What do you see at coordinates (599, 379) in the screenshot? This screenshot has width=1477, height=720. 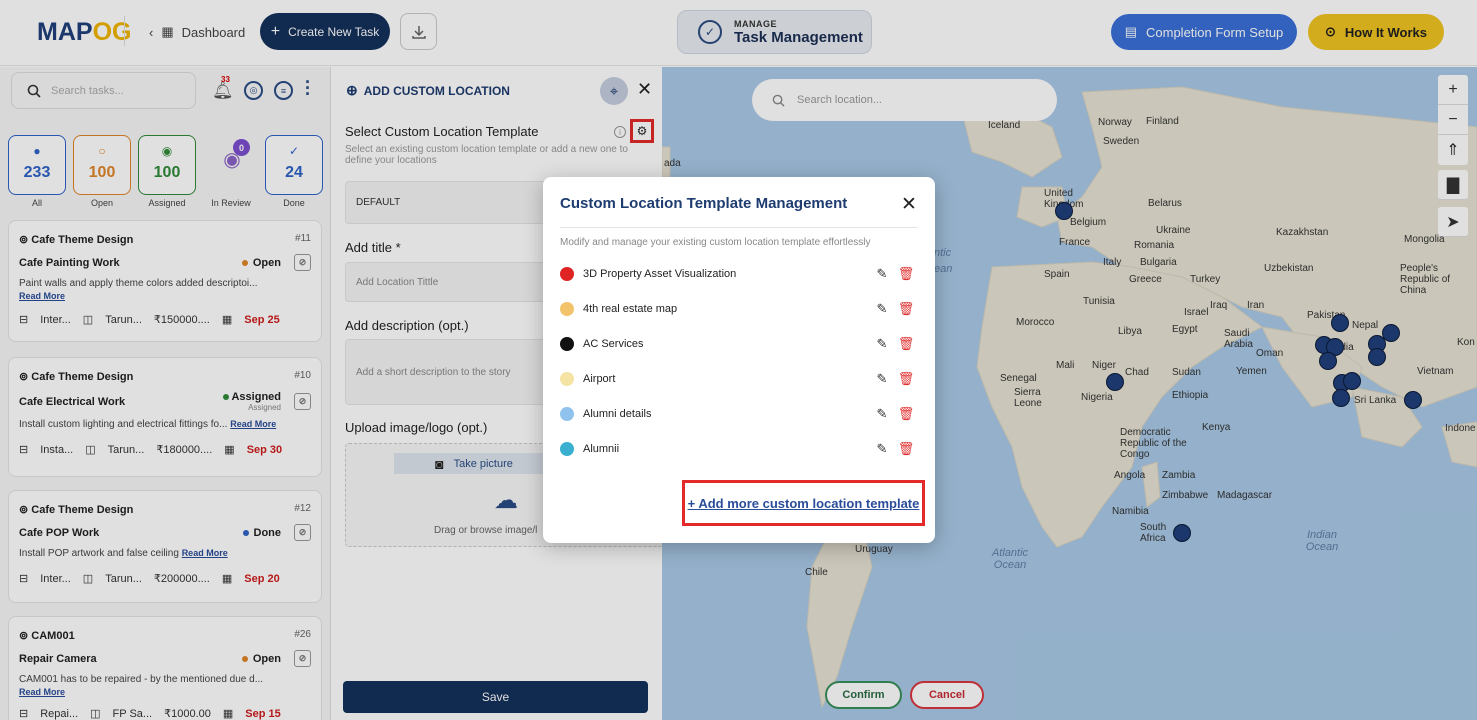 I see `template-name: Airport` at bounding box center [599, 379].